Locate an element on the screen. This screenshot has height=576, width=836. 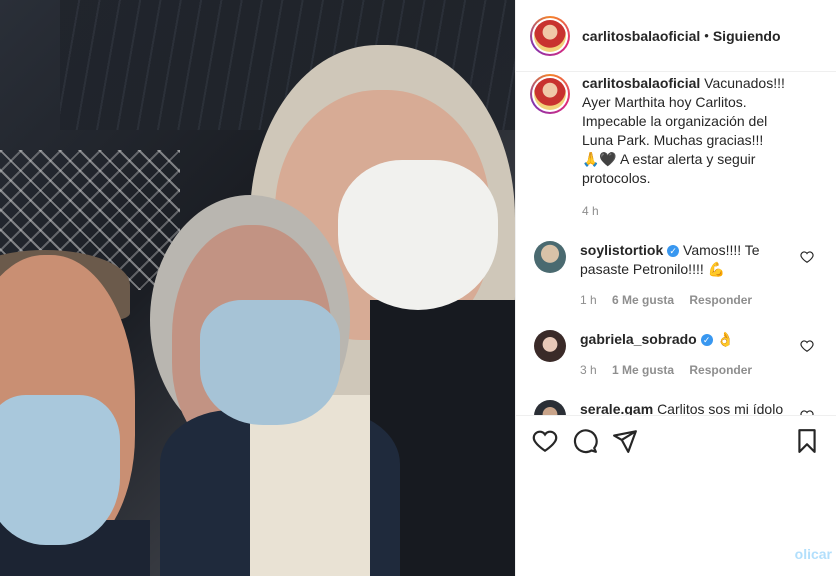
post-header: carlitosbalaoficial • Siguiendo is located at coordinates (676, 36).